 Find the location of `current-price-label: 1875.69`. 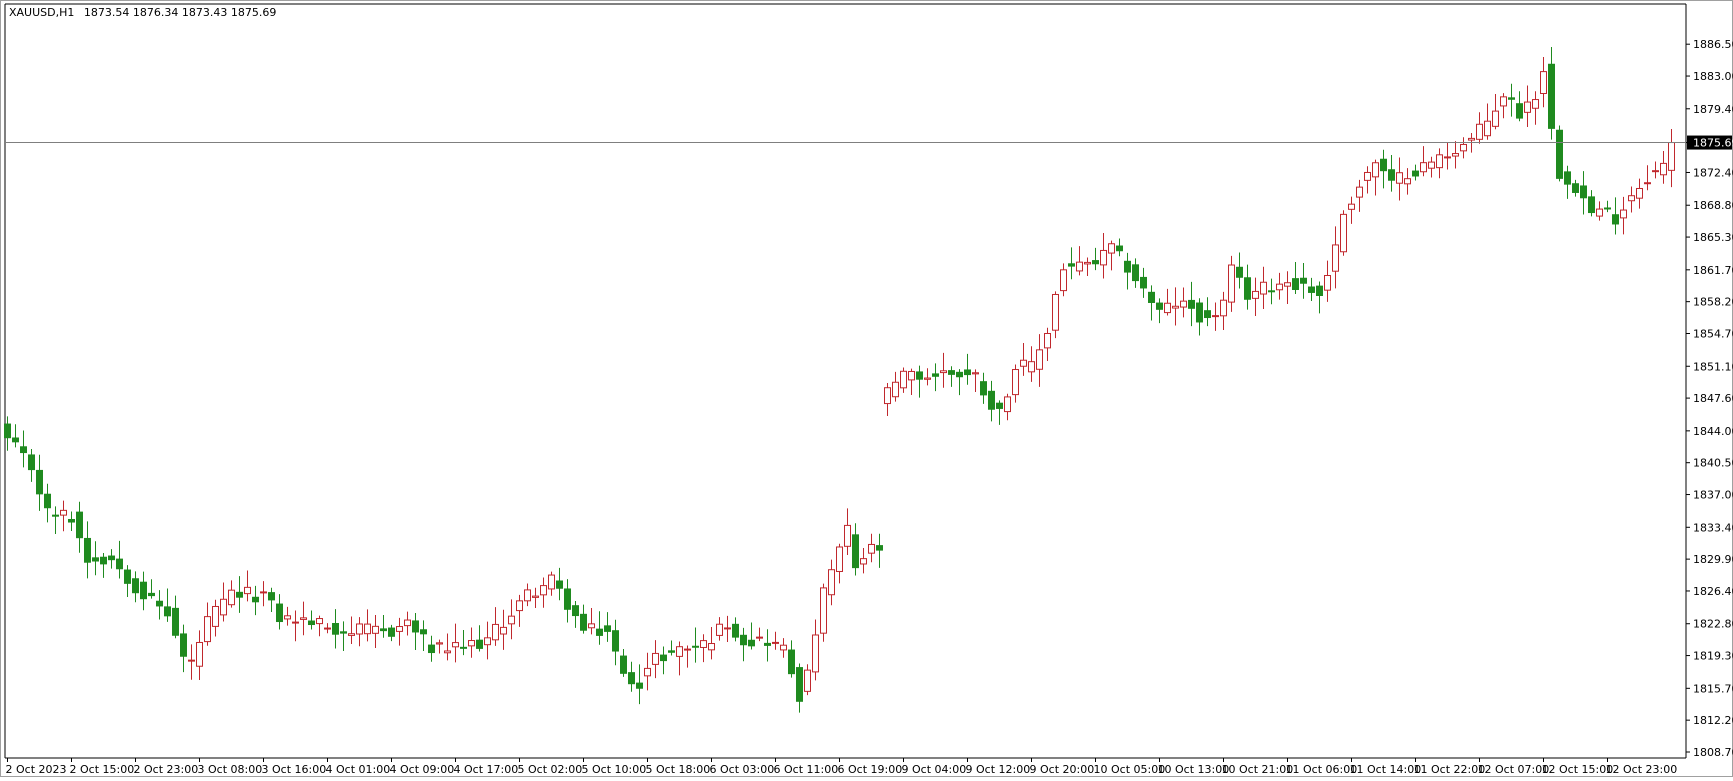

current-price-label: 1875.69 is located at coordinates (1713, 143).